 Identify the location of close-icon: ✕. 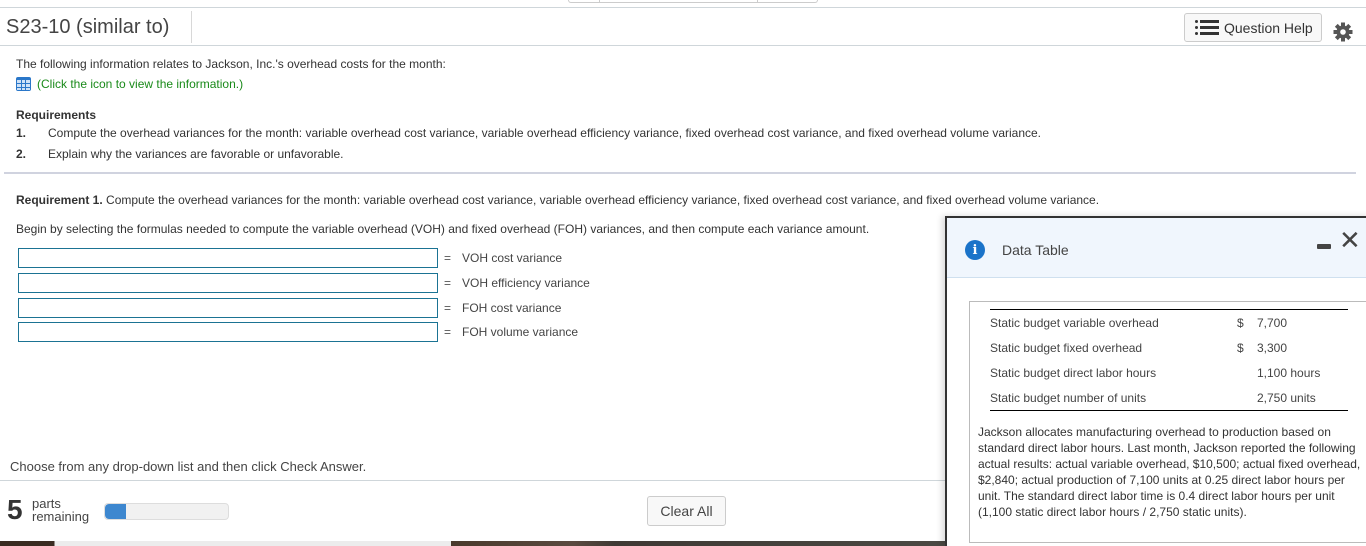
(1350, 241).